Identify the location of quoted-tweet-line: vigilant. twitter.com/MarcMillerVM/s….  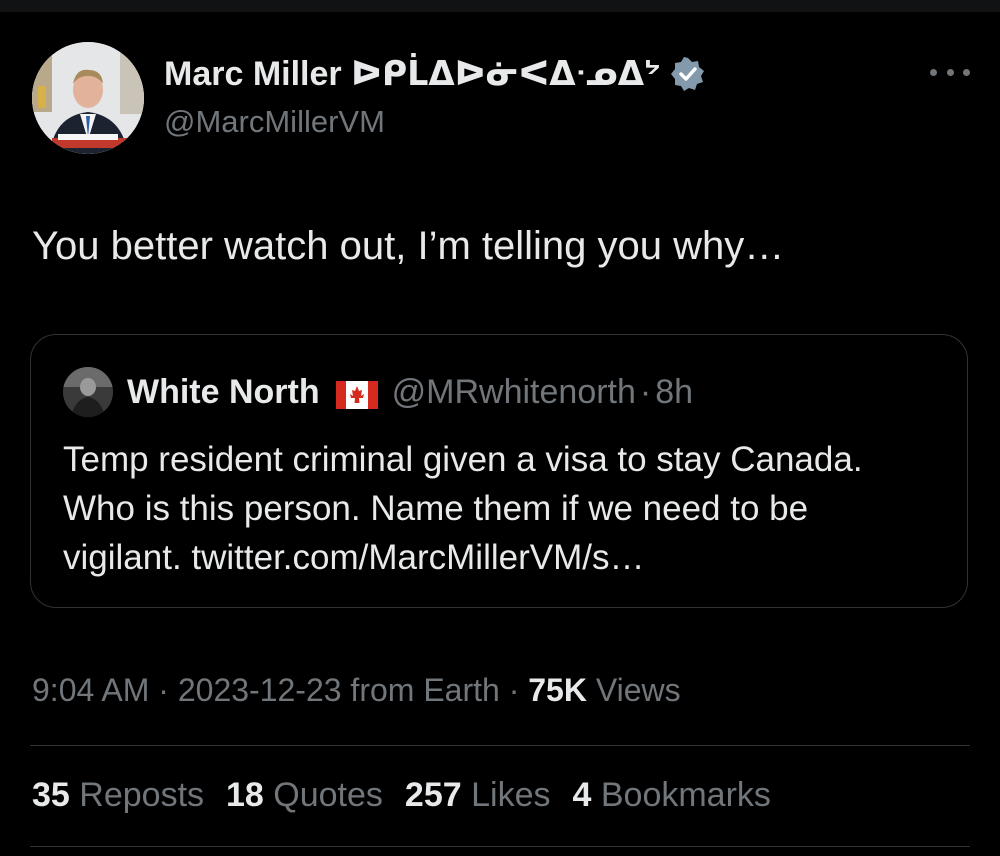
(354, 557).